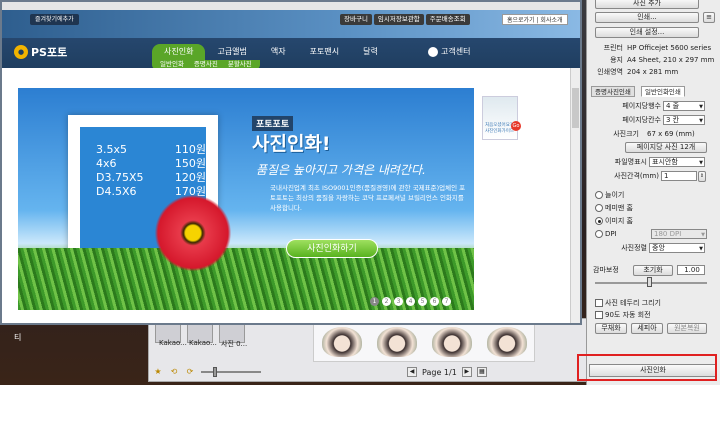 This screenshot has width=720, height=439. What do you see at coordinates (398, 301) in the screenshot?
I see `pager-dot: 3` at bounding box center [398, 301].